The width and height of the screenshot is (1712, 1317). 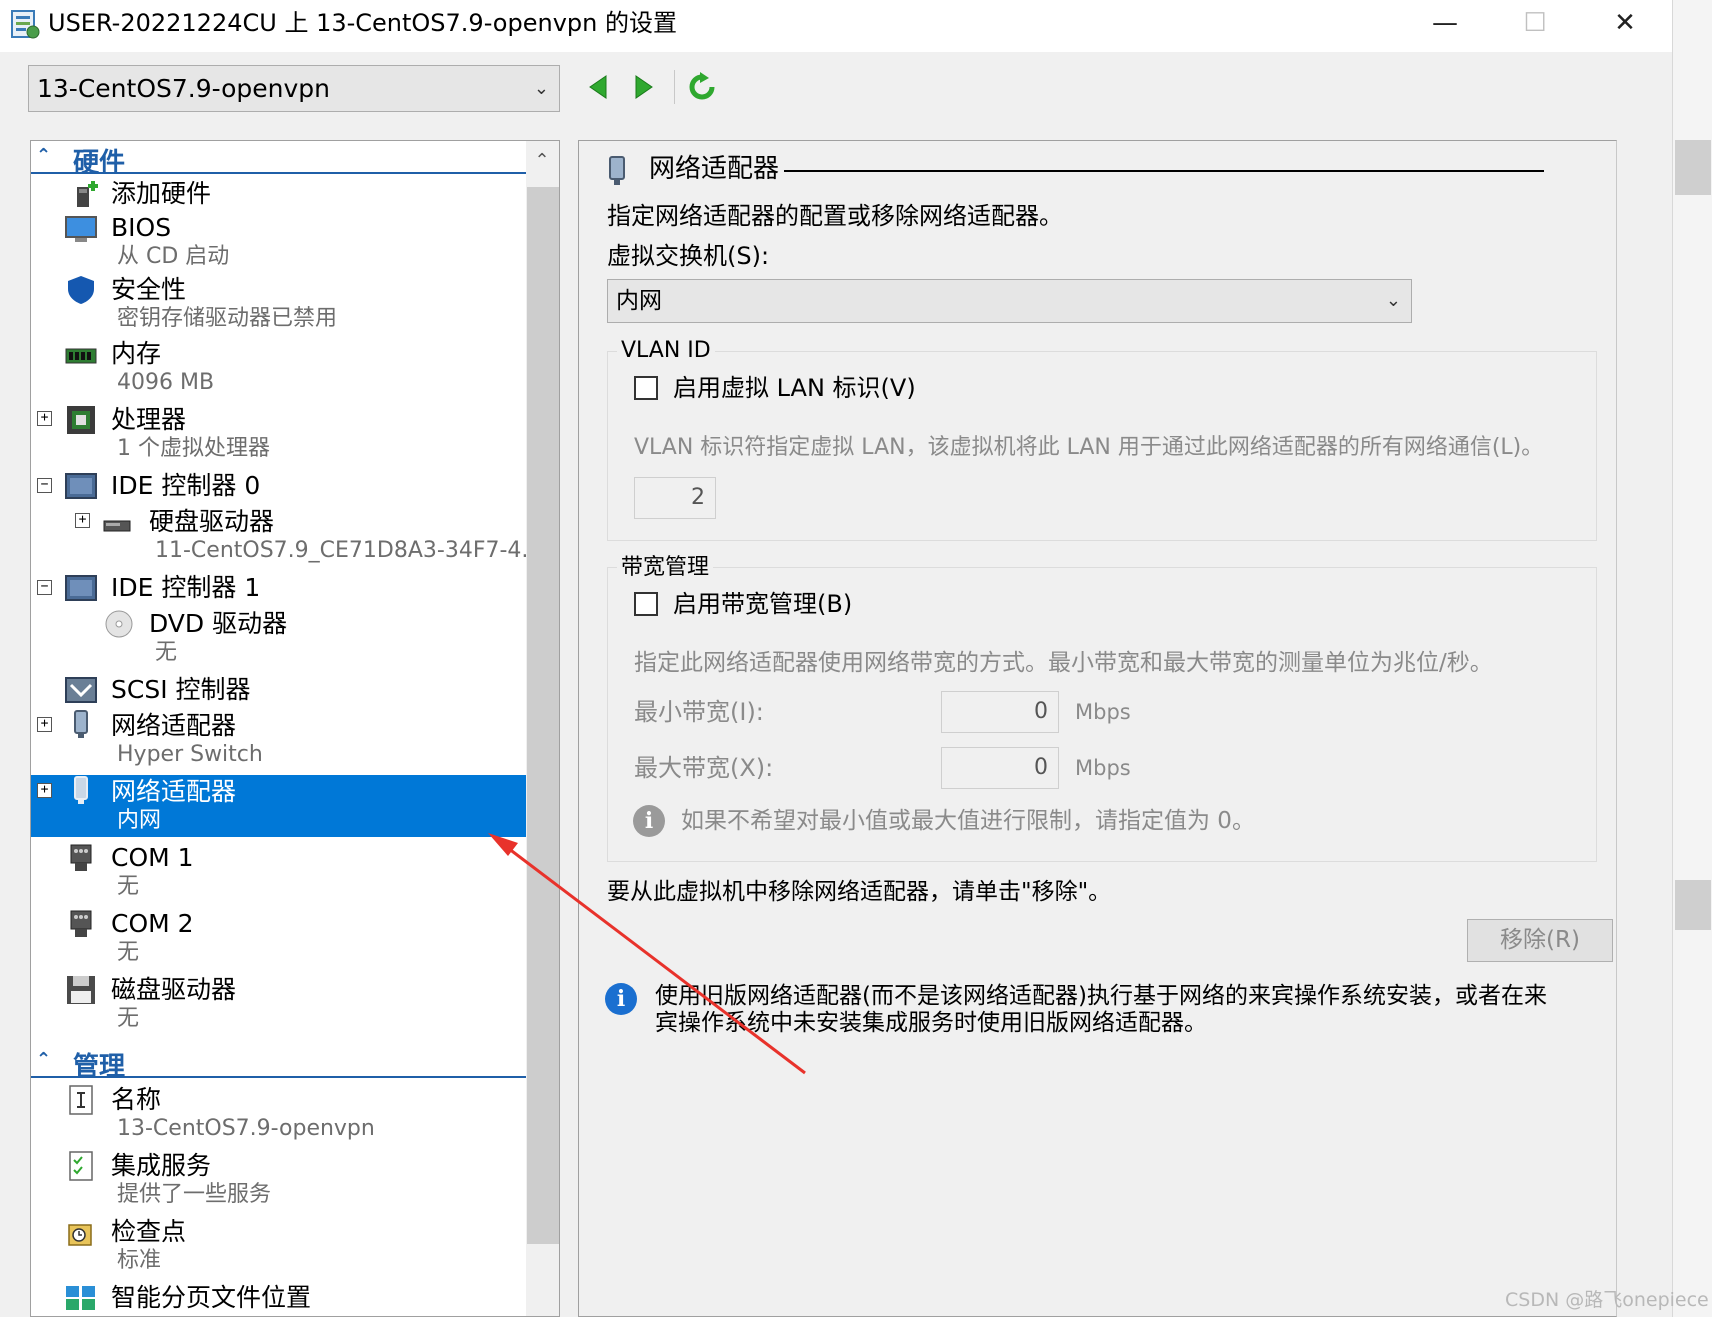 What do you see at coordinates (279, 1004) in the screenshot?
I see `tree-item-diskette-drive: 磁盘驱动器 无` at bounding box center [279, 1004].